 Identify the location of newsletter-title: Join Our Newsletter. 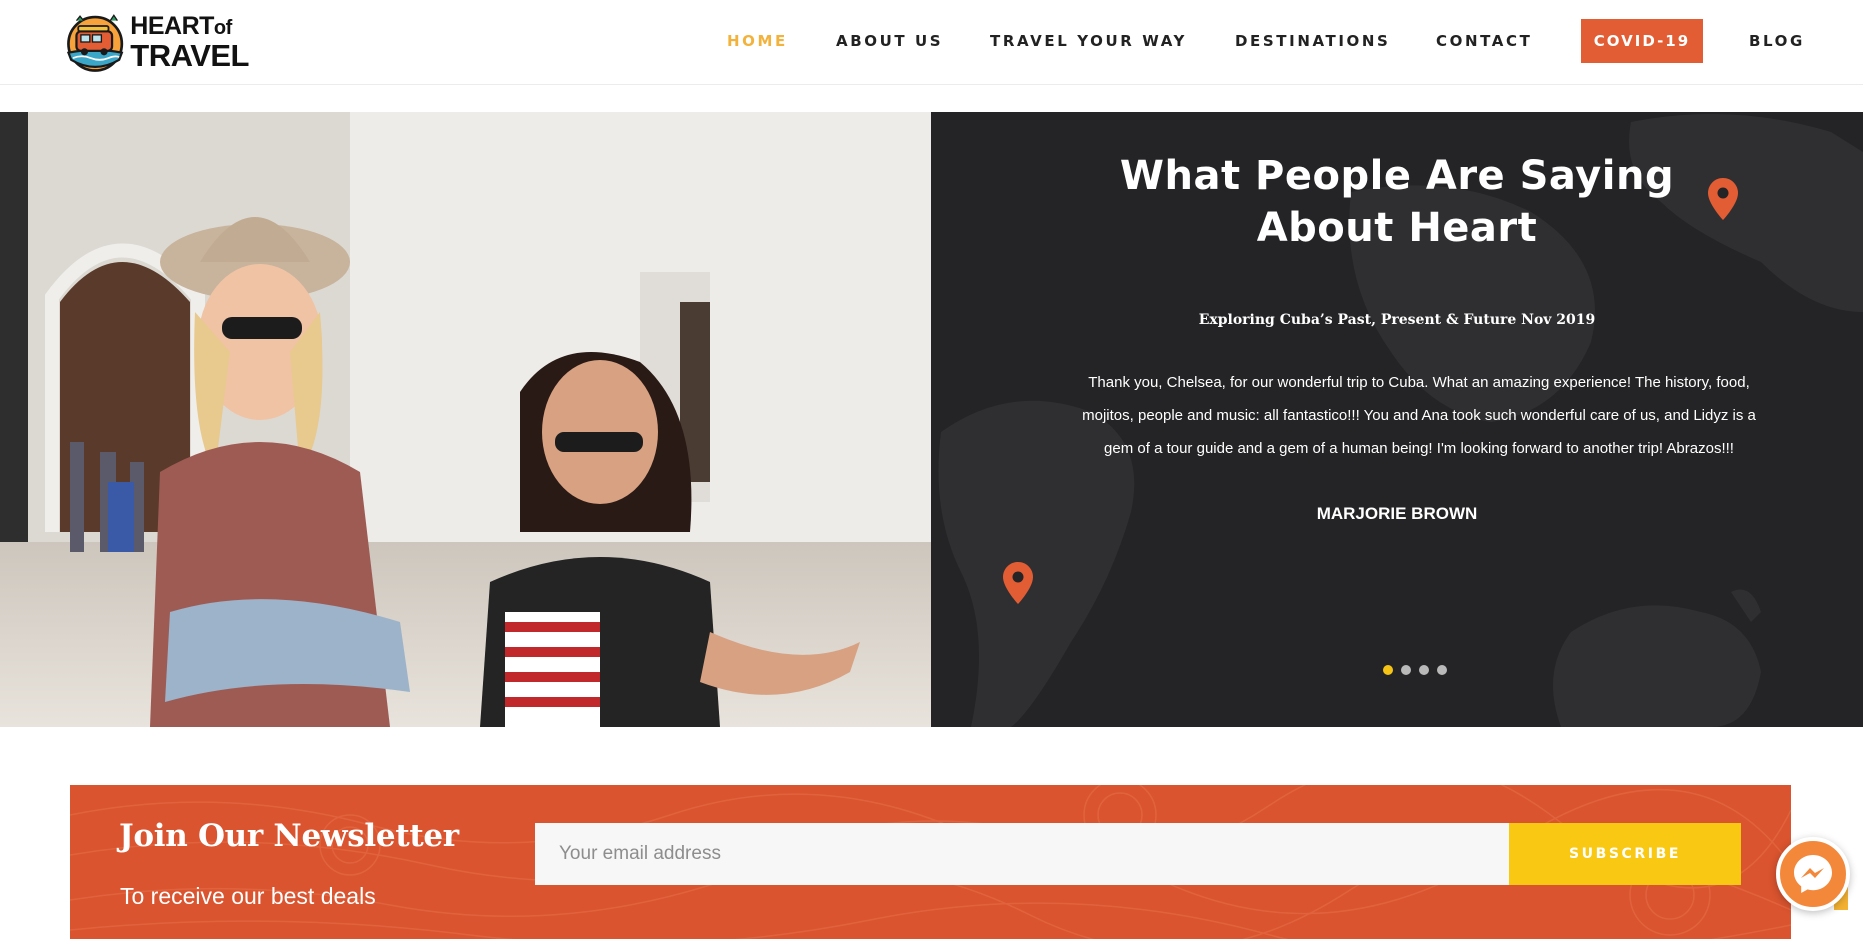
(289, 836).